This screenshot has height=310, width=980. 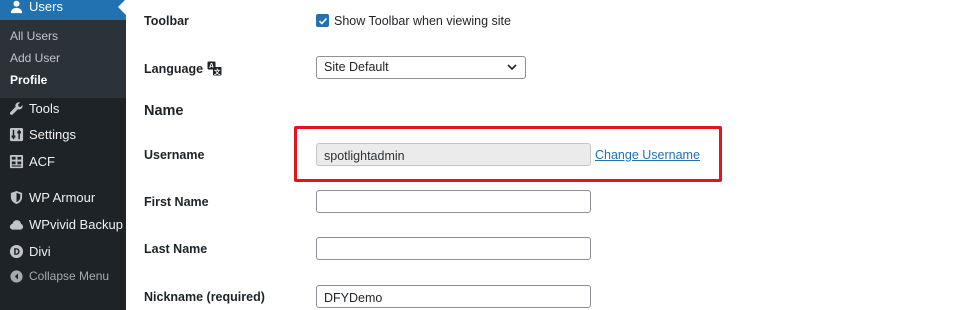 What do you see at coordinates (166, 21) in the screenshot?
I see `toolbar-label: Toolbar` at bounding box center [166, 21].